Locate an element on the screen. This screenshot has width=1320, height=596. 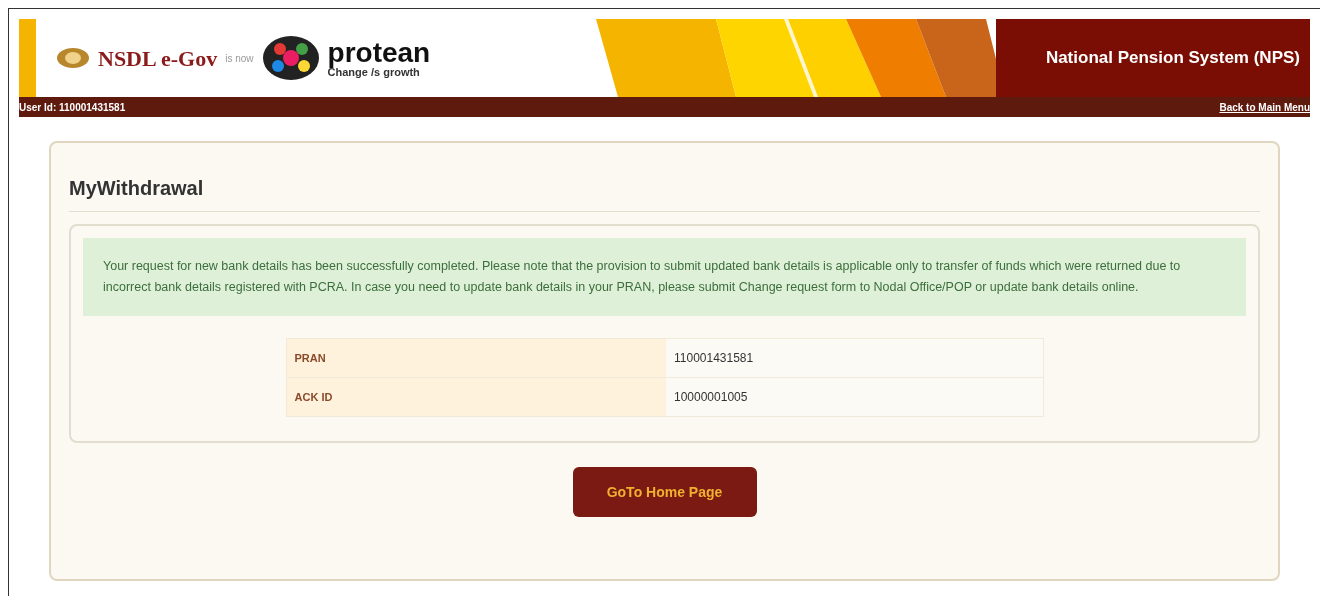
detail-label-cell: PRAN is located at coordinates (476, 358).